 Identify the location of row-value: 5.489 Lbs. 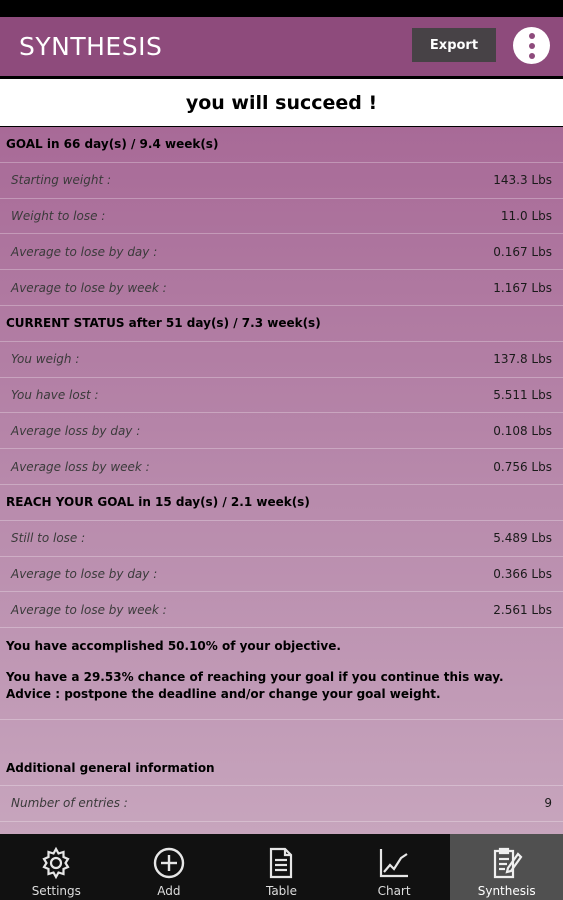
(522, 538).